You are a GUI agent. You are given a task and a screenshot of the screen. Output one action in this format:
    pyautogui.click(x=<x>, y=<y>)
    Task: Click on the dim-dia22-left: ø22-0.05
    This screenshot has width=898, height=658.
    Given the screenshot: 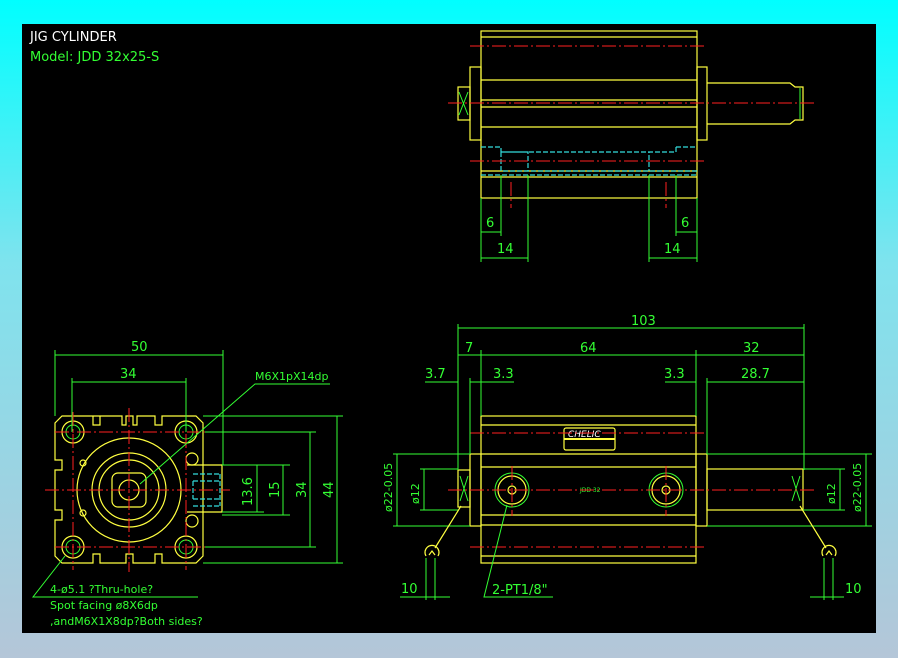 What is the action you would take?
    pyautogui.click(x=388, y=487)
    